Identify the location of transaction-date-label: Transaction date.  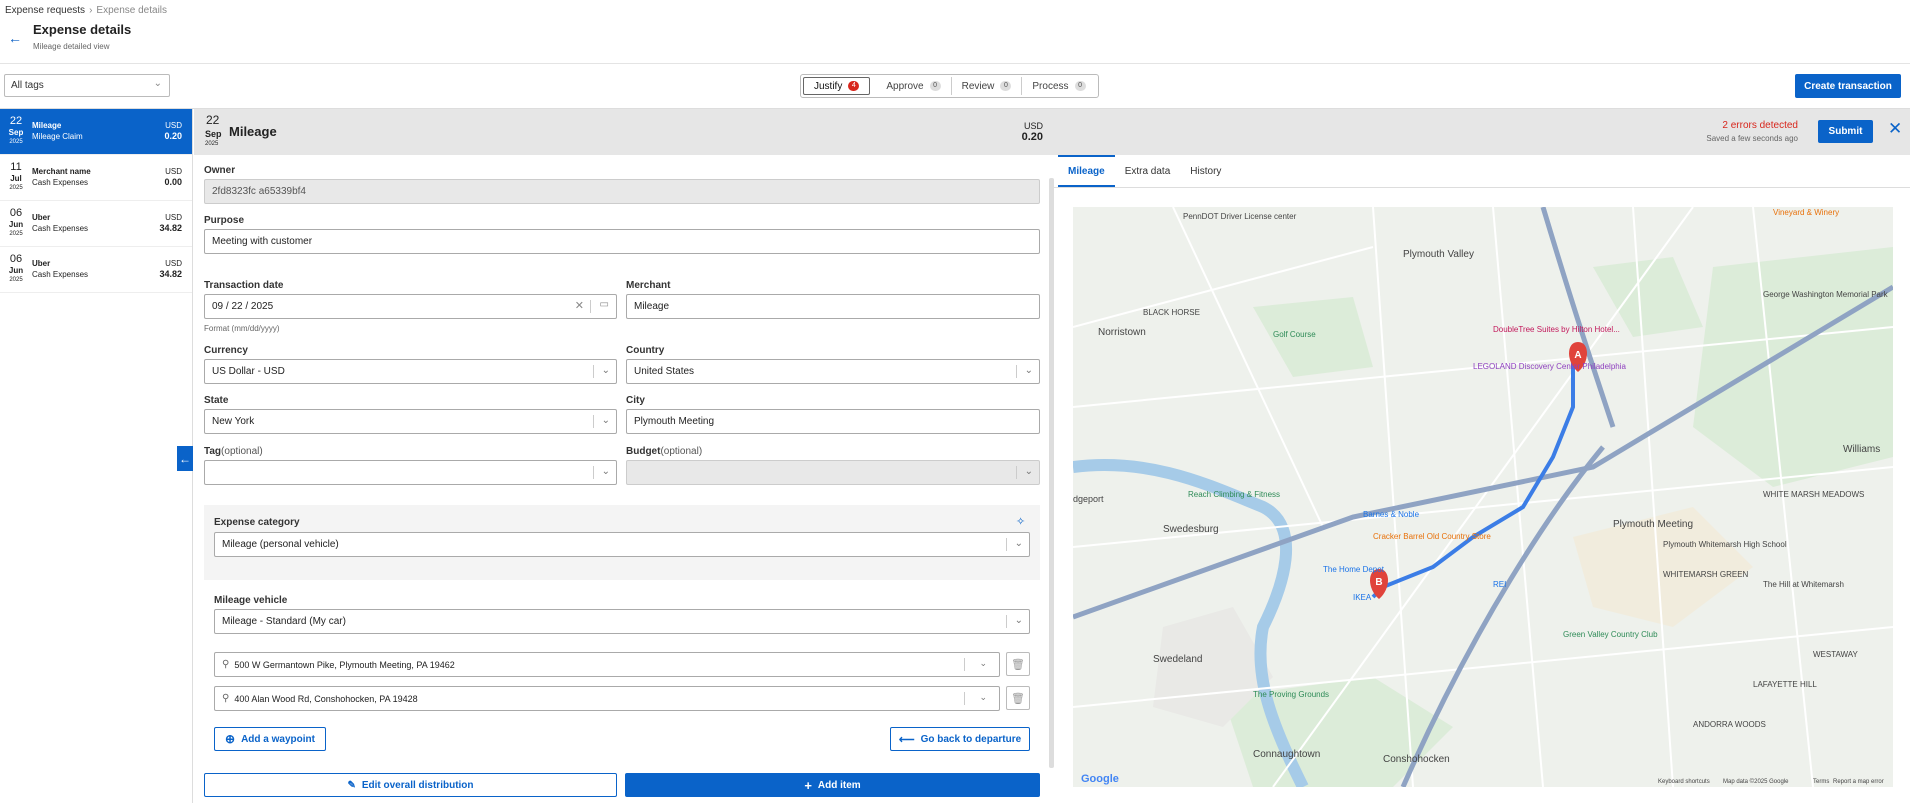
(244, 285).